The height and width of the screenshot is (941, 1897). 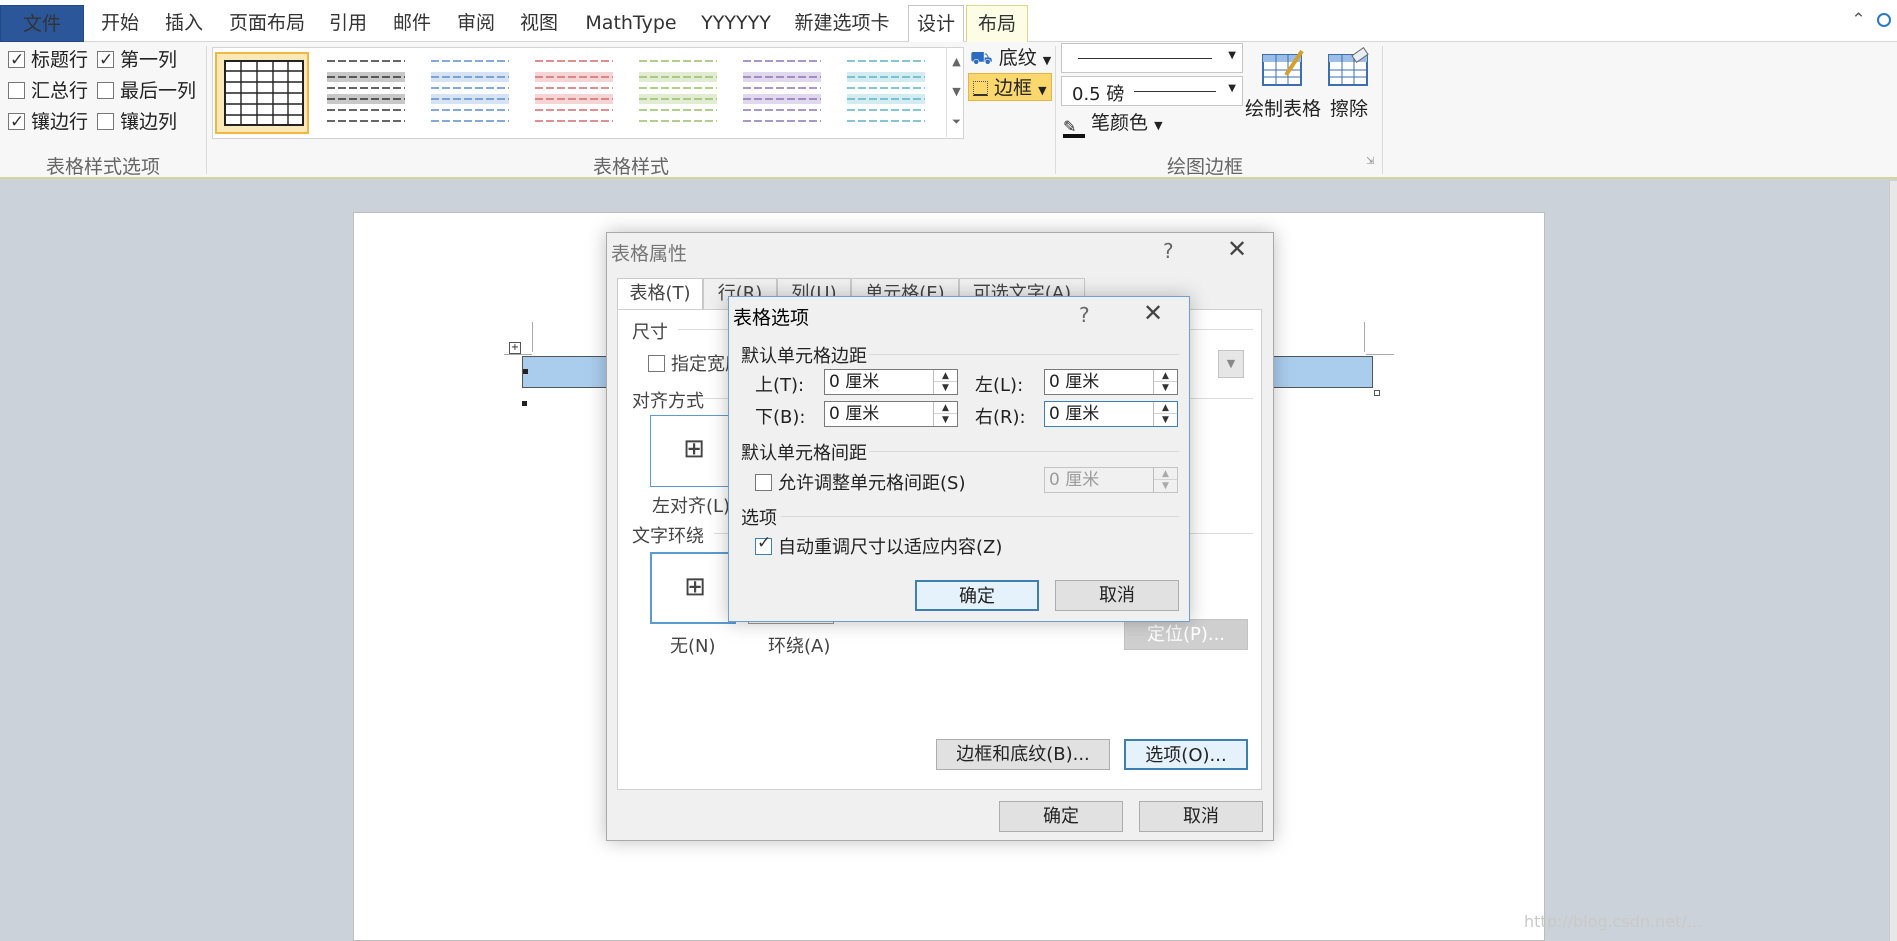 I want to click on gallery-scroll-up-icon: ▲, so click(x=956, y=62).